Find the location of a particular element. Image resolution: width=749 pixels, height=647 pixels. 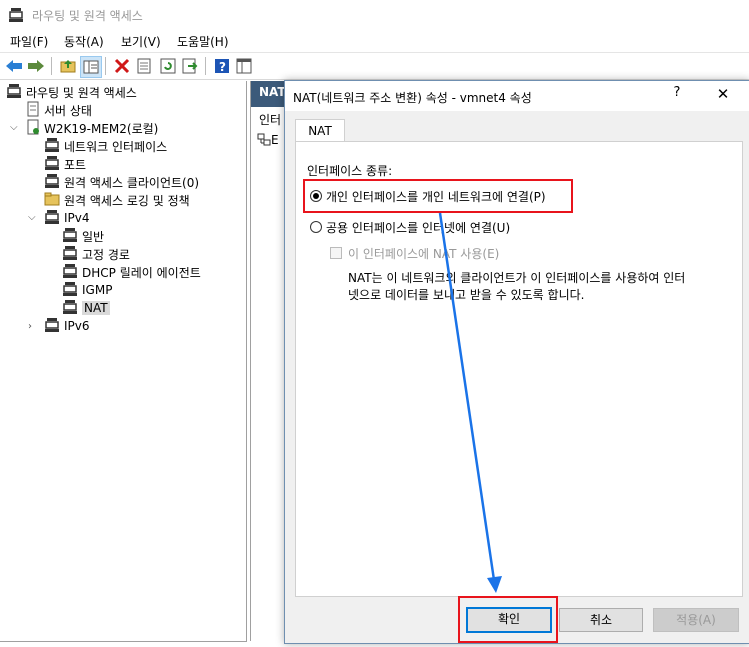

tree-label: 라우팅 및 원격 액세스 is located at coordinates (81, 92).